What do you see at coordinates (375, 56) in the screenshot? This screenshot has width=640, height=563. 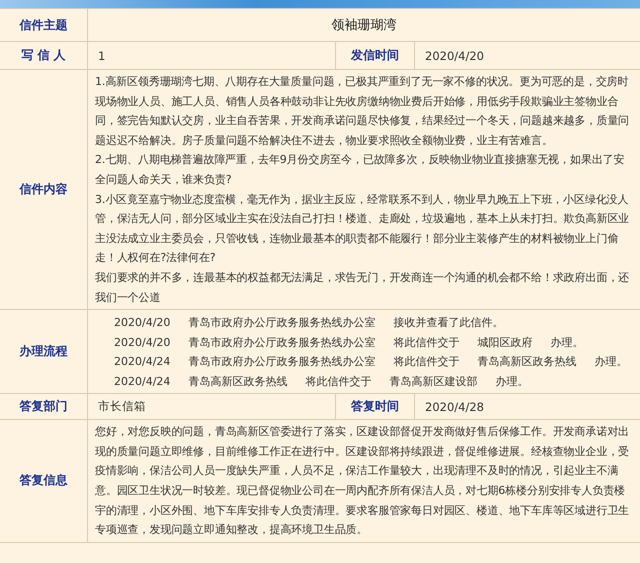 I see `field-label: 发信时间` at bounding box center [375, 56].